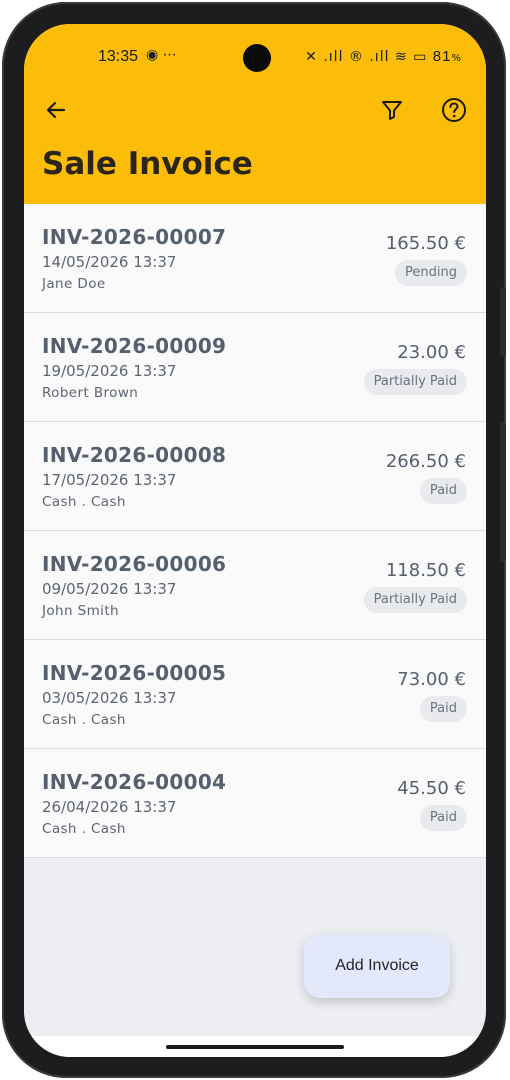  I want to click on back-button, so click(56, 110).